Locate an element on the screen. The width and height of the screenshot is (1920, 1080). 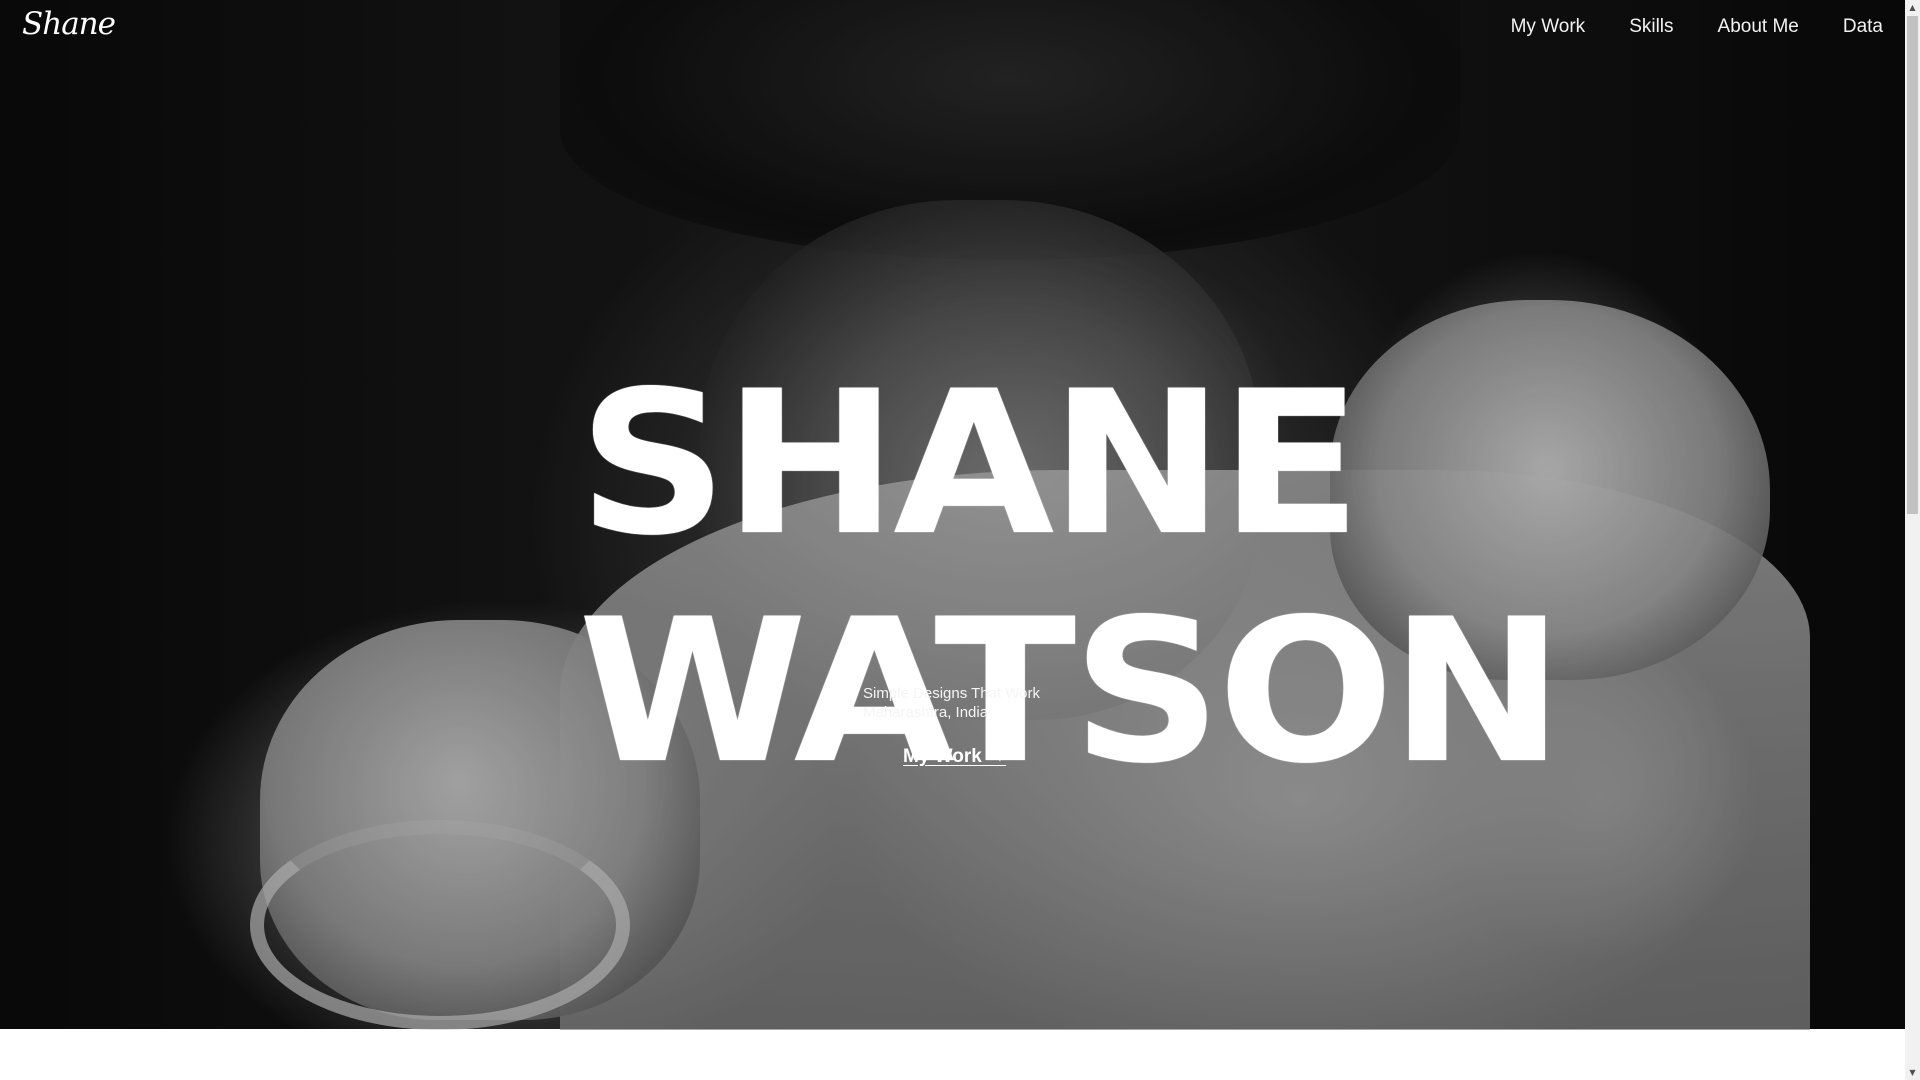
hero-location: Maharashtra, India is located at coordinates (926, 712).